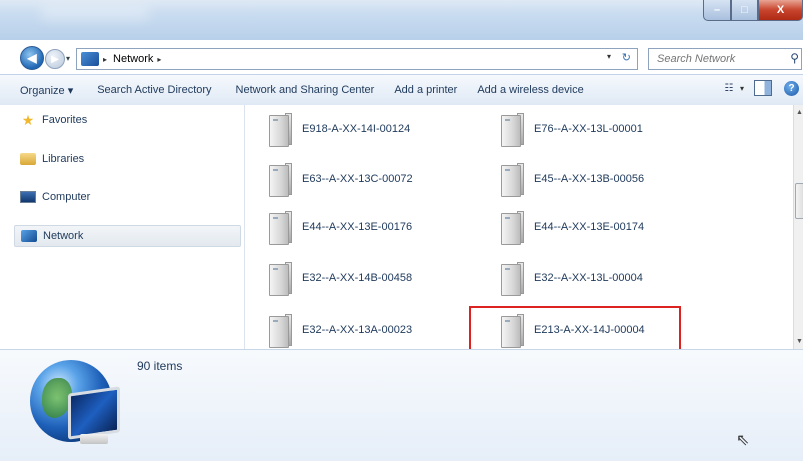  I want to click on address-bar: ▸ Network ▸ ▾ ↻, so click(357, 59).